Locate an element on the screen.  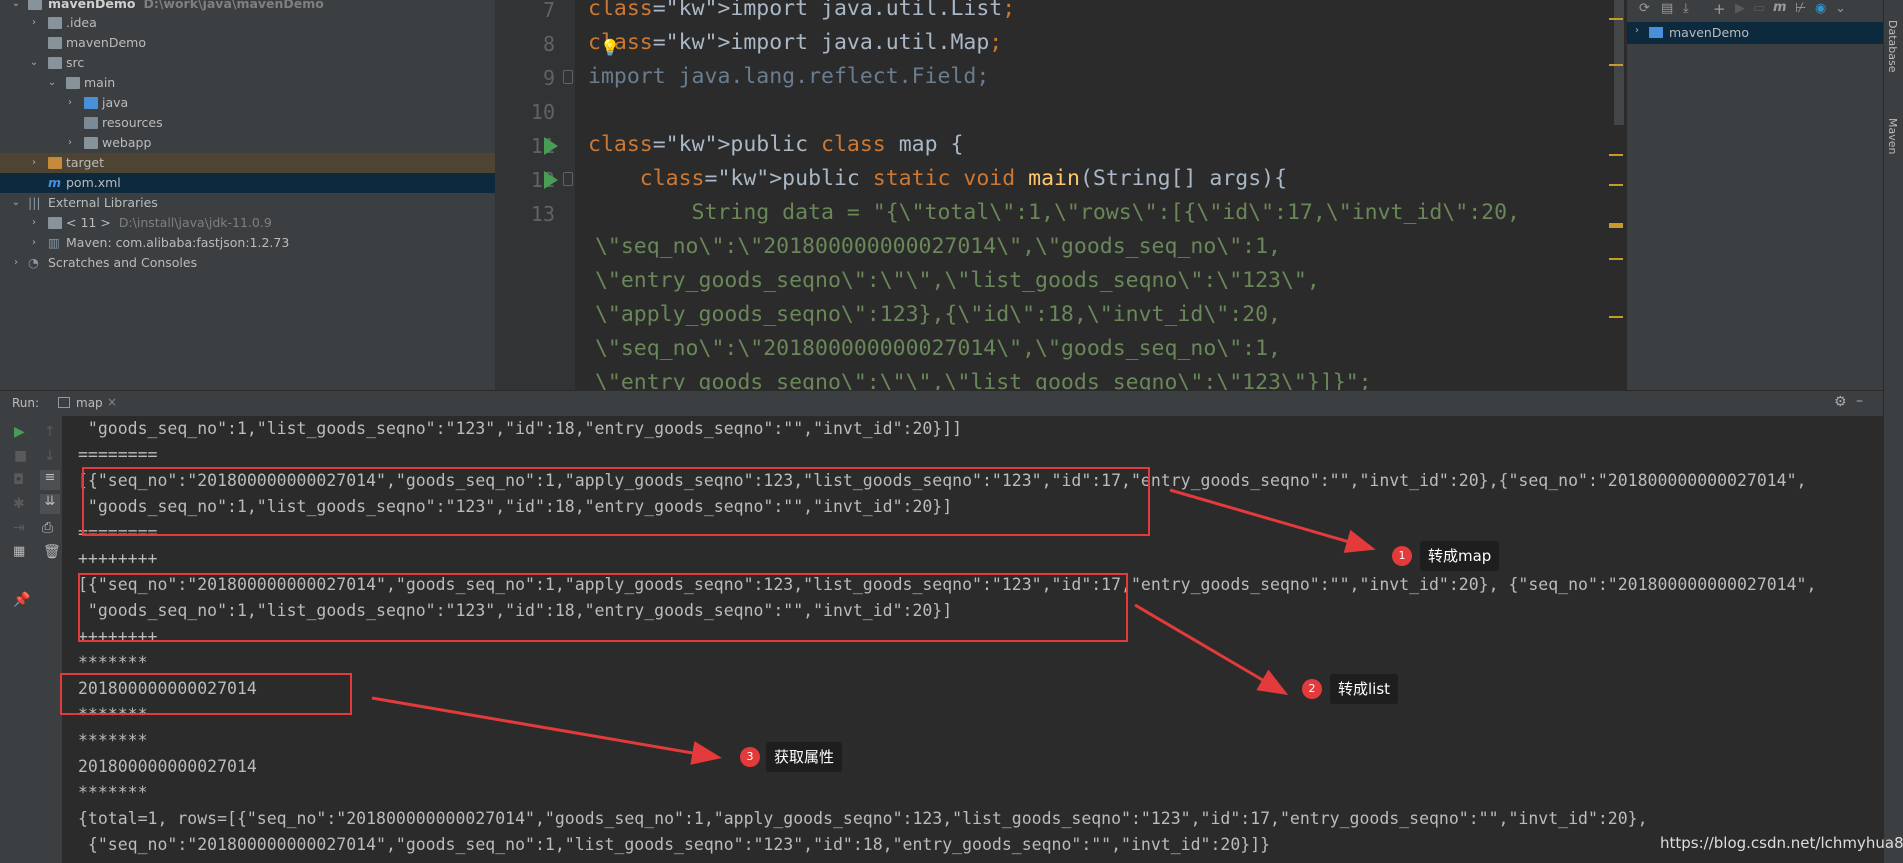
annotation-badge: 1 is located at coordinates (1402, 556).